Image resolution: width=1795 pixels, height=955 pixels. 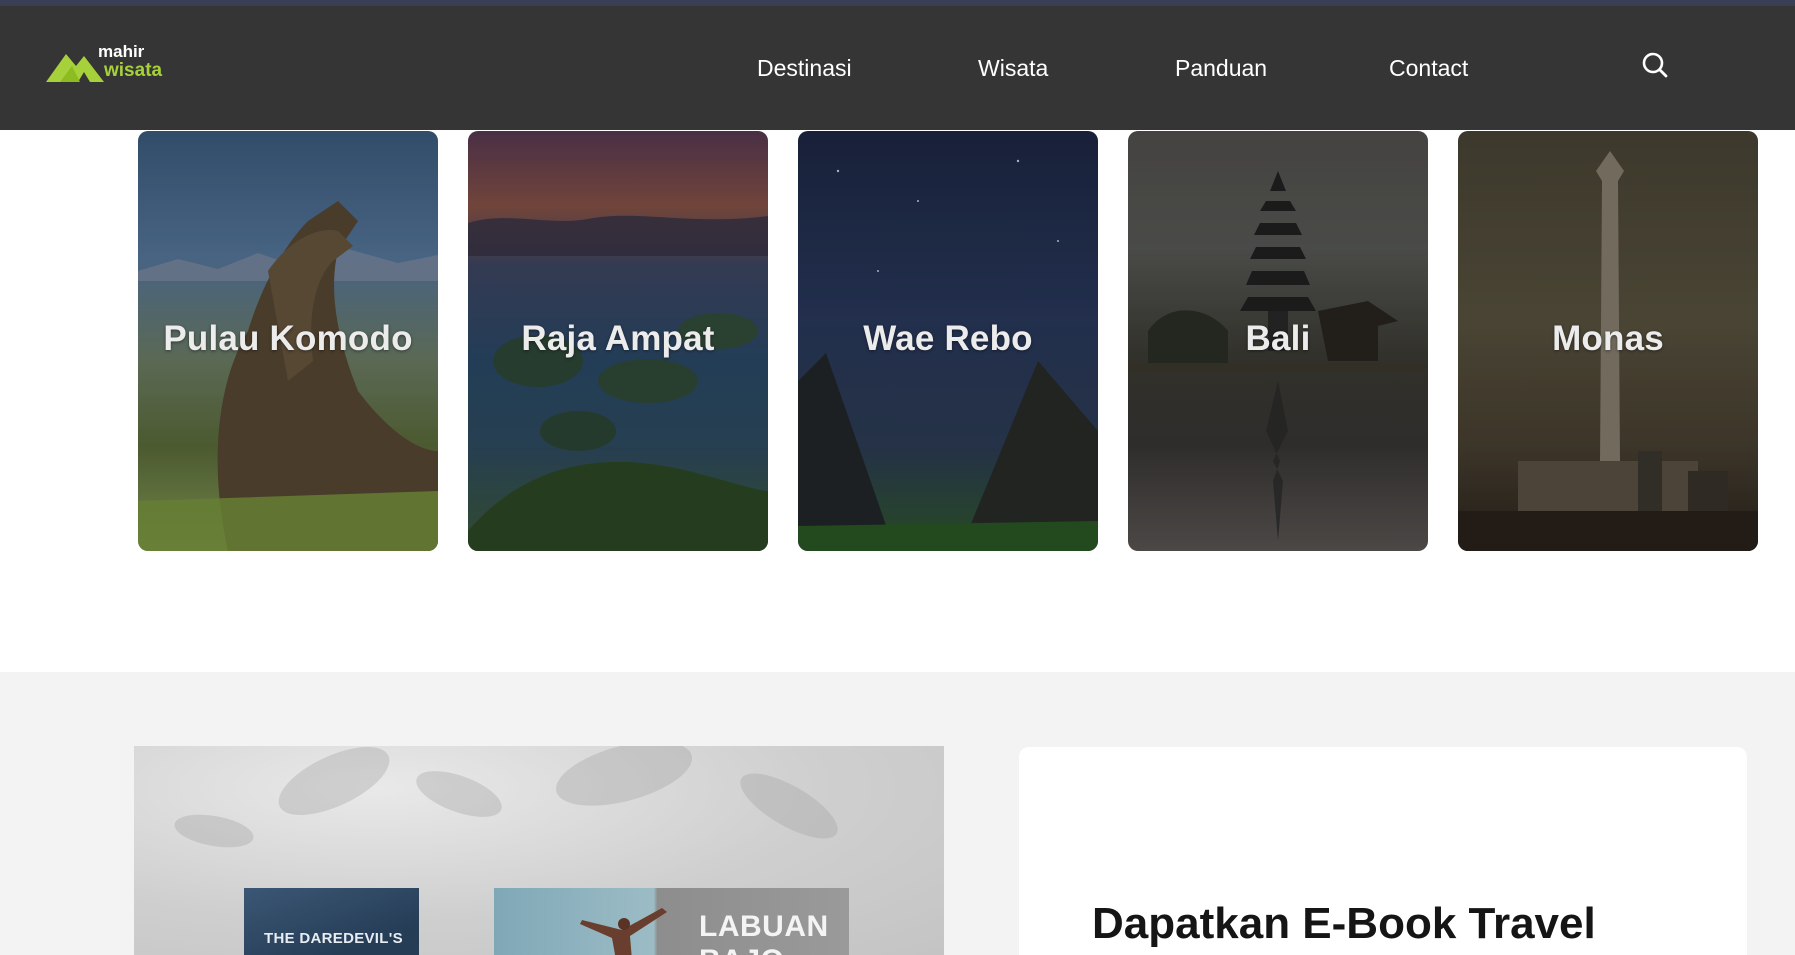 What do you see at coordinates (623, 931) in the screenshot?
I see `ebook-cover-figure` at bounding box center [623, 931].